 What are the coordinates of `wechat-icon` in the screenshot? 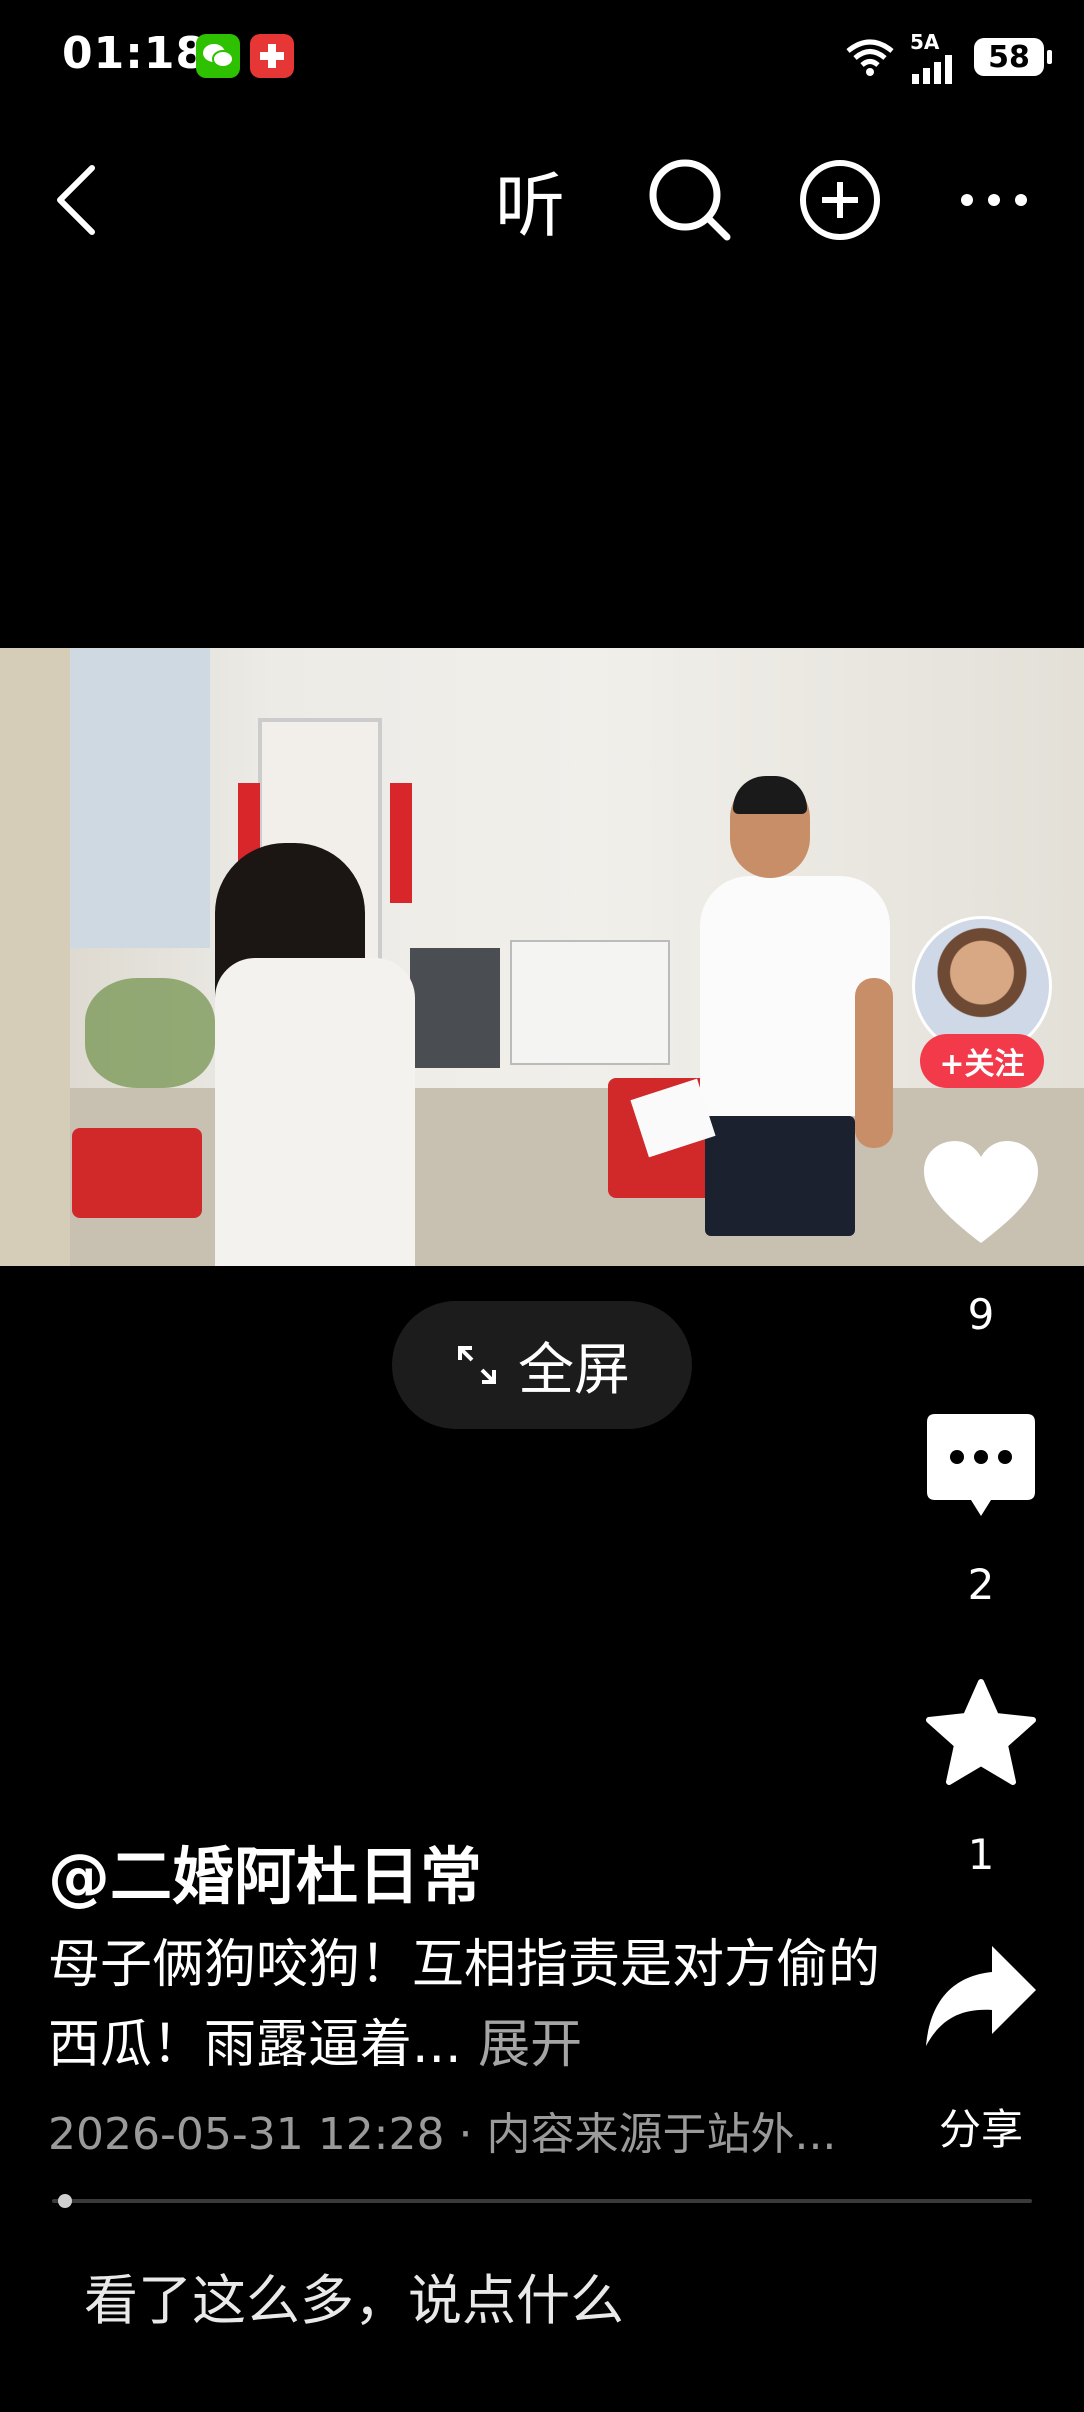 It's located at (218, 56).